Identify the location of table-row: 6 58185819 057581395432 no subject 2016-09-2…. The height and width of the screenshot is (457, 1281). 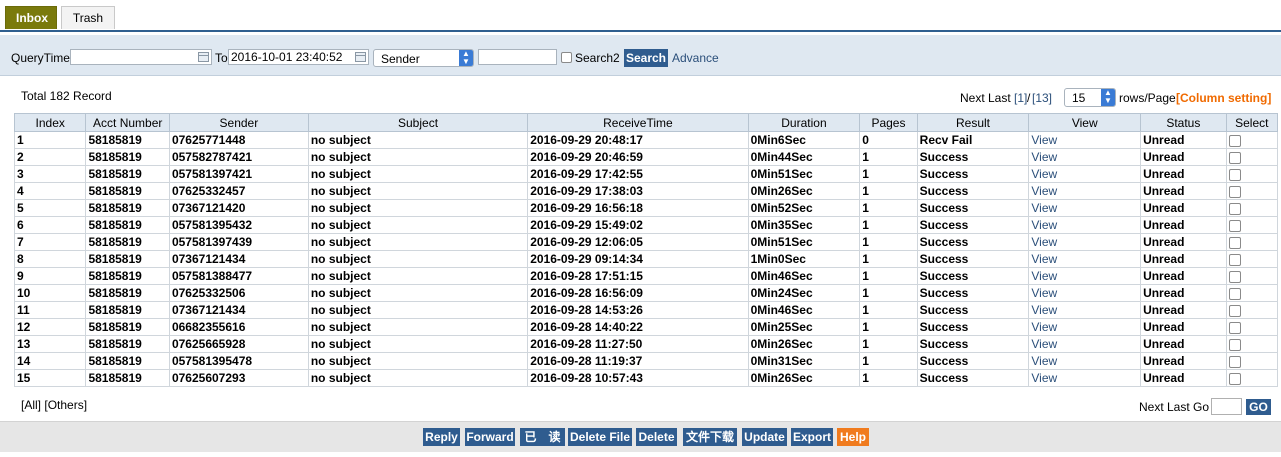
(646, 225).